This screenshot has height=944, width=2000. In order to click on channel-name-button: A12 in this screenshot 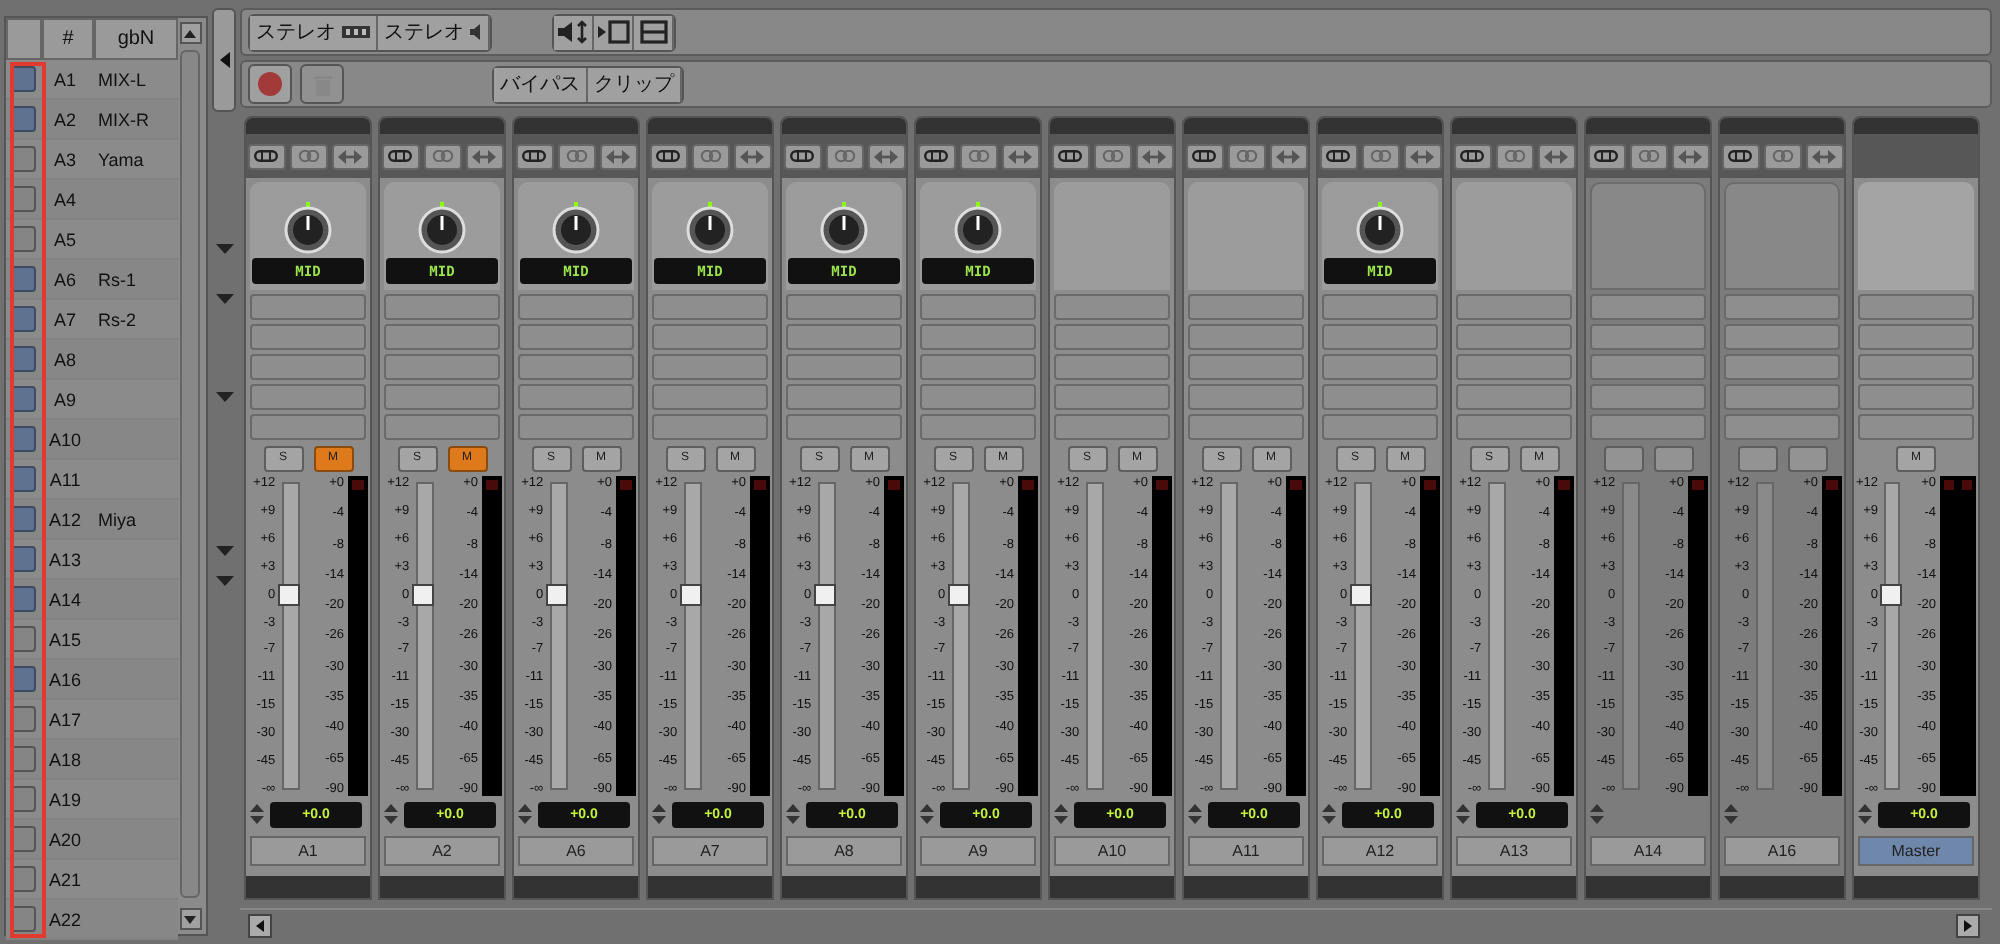, I will do `click(1380, 851)`.